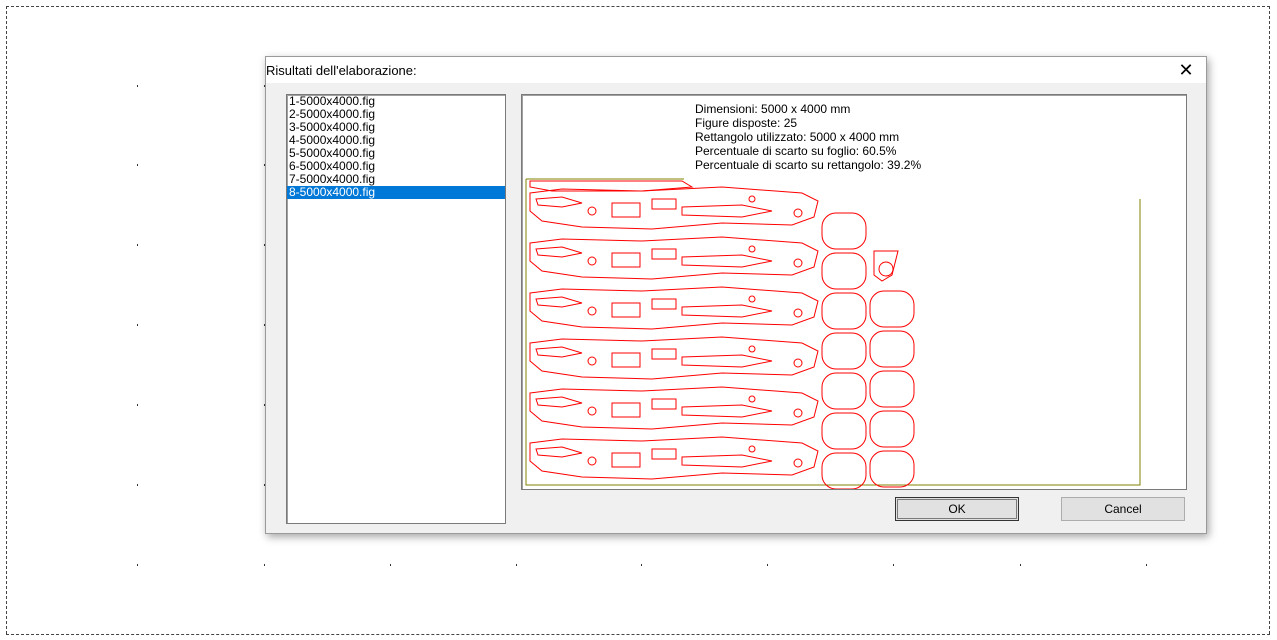 The width and height of the screenshot is (1277, 640). What do you see at coordinates (957, 509) in the screenshot?
I see `ok-button: OK` at bounding box center [957, 509].